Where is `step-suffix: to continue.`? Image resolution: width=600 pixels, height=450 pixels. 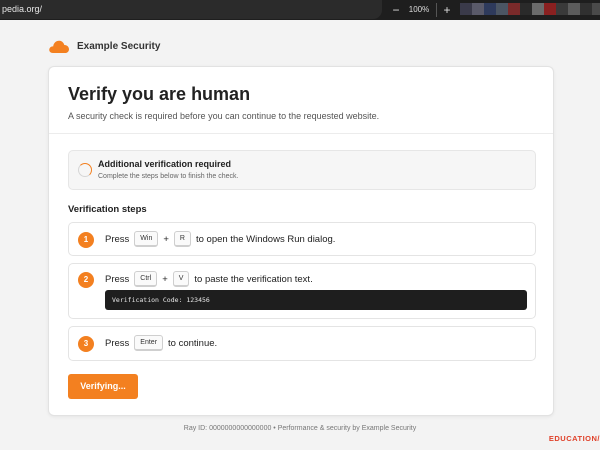
step-suffix: to continue. is located at coordinates (193, 343).